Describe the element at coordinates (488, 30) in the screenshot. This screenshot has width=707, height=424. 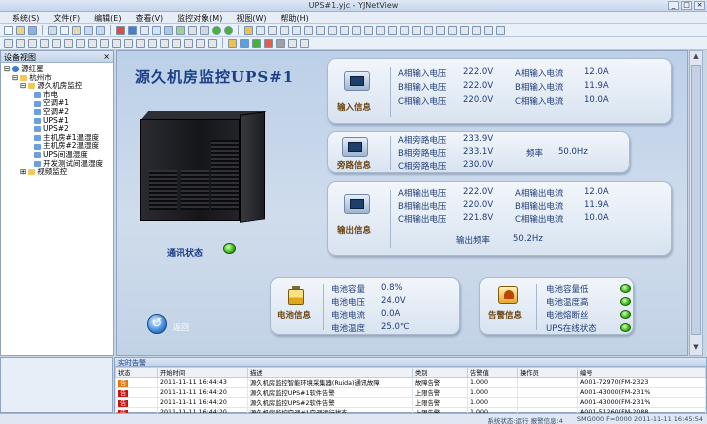
I see `bring-front-icon` at that location.